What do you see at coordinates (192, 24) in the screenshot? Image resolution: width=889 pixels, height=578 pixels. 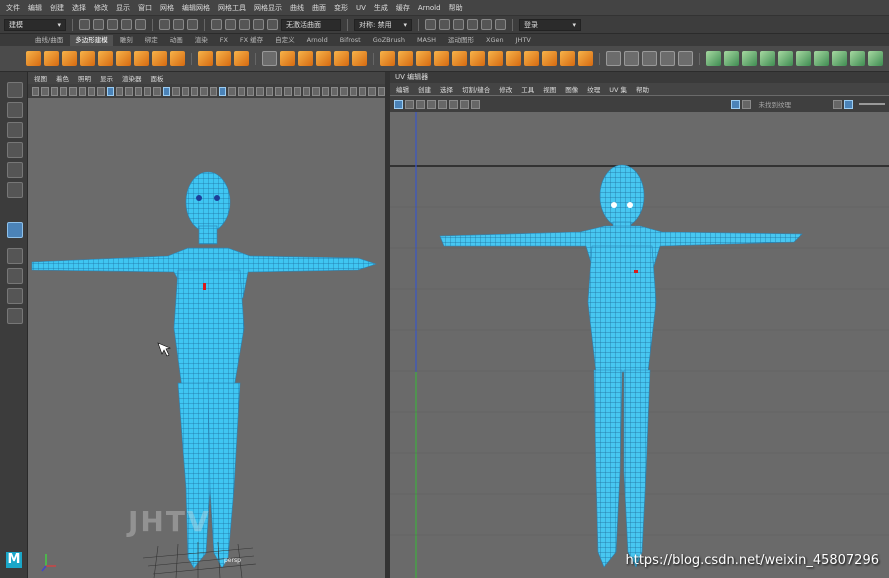 I see `select-component-icon` at bounding box center [192, 24].